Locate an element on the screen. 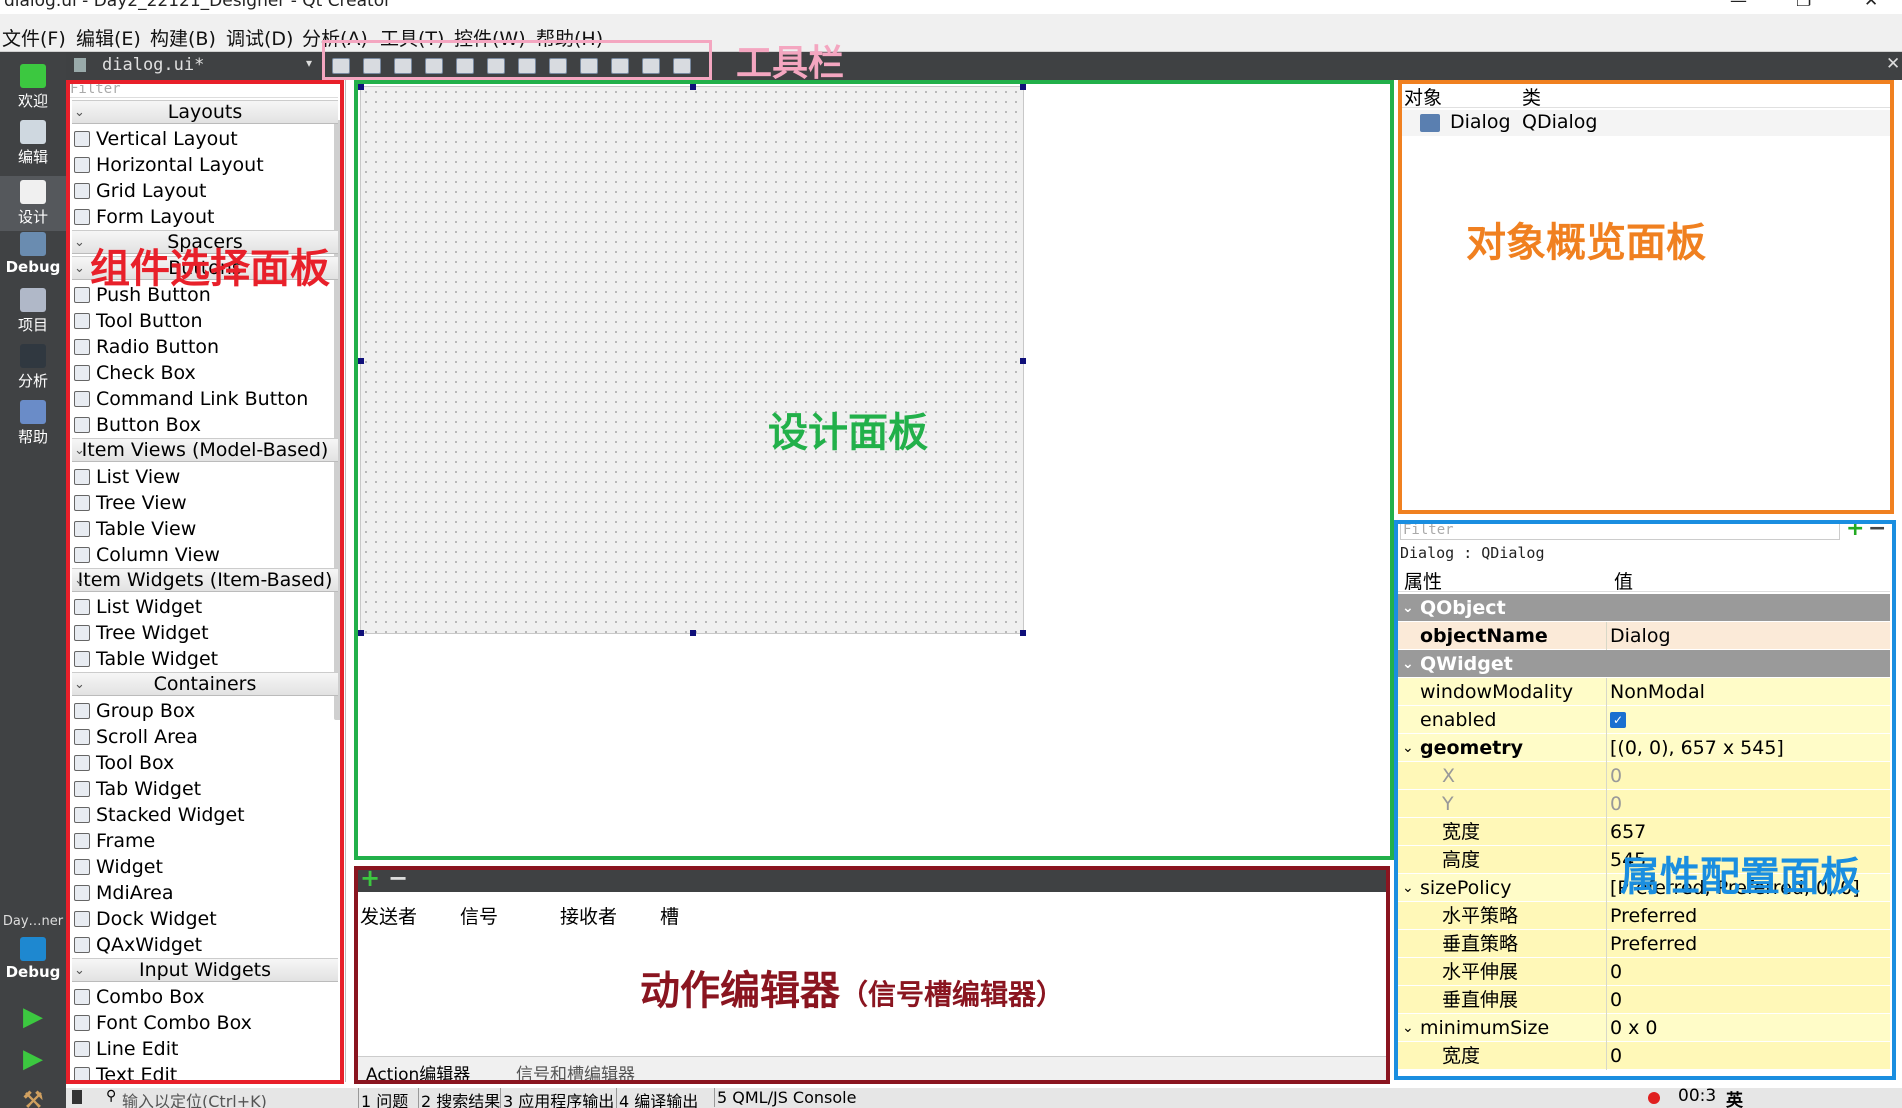 The height and width of the screenshot is (1108, 1902). run-button: ▶ is located at coordinates (33, 1017).